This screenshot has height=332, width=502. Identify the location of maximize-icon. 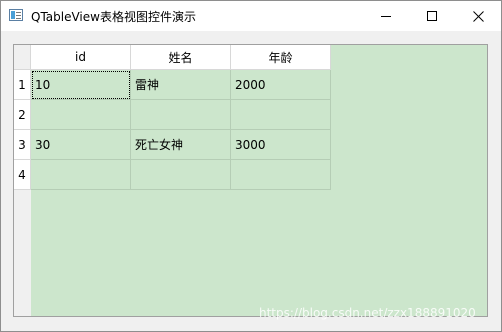
(432, 16).